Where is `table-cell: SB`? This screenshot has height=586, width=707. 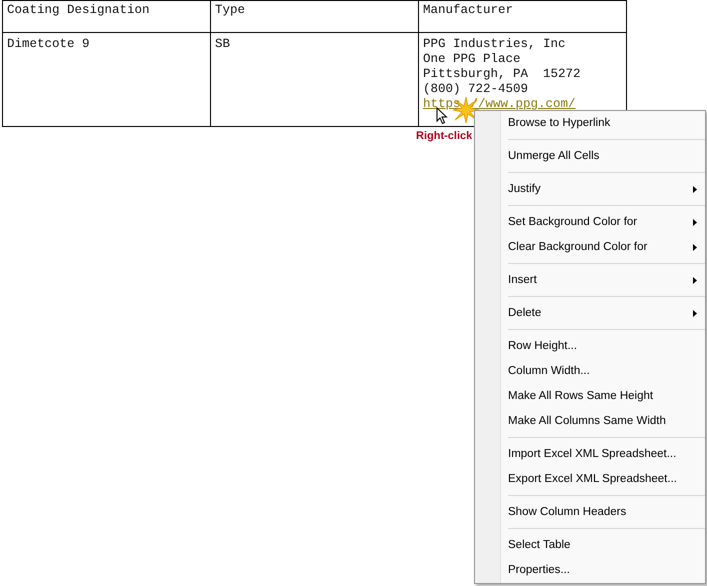
table-cell: SB is located at coordinates (314, 79).